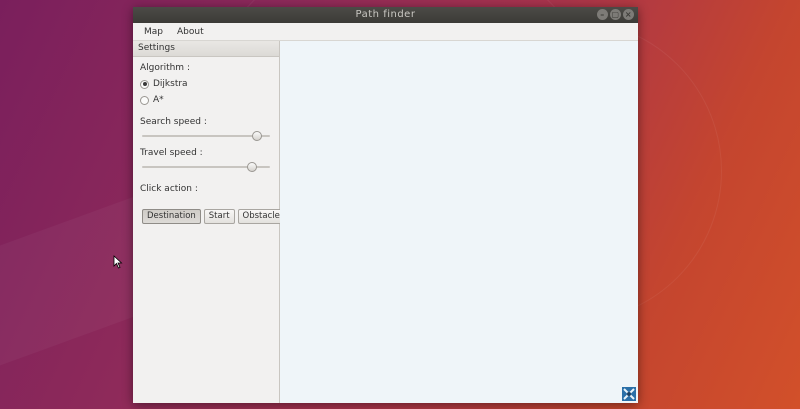 This screenshot has width=800, height=409. I want to click on settings-header: Settings, so click(206, 49).